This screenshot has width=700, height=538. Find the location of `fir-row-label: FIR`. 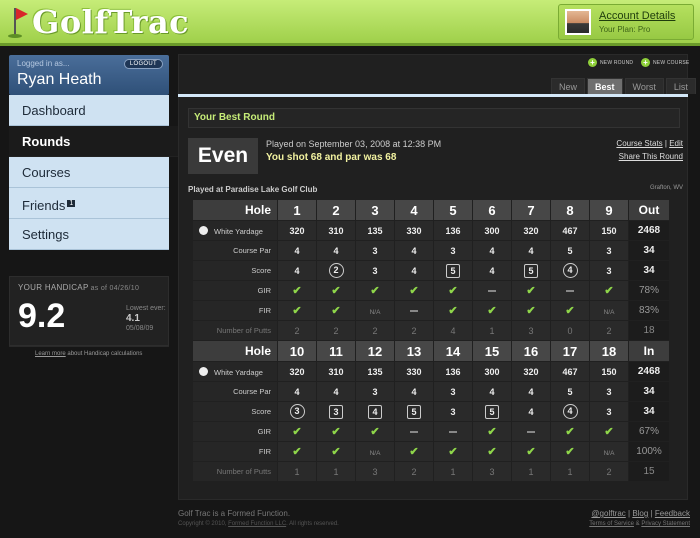

fir-row-label: FIR is located at coordinates (235, 310).